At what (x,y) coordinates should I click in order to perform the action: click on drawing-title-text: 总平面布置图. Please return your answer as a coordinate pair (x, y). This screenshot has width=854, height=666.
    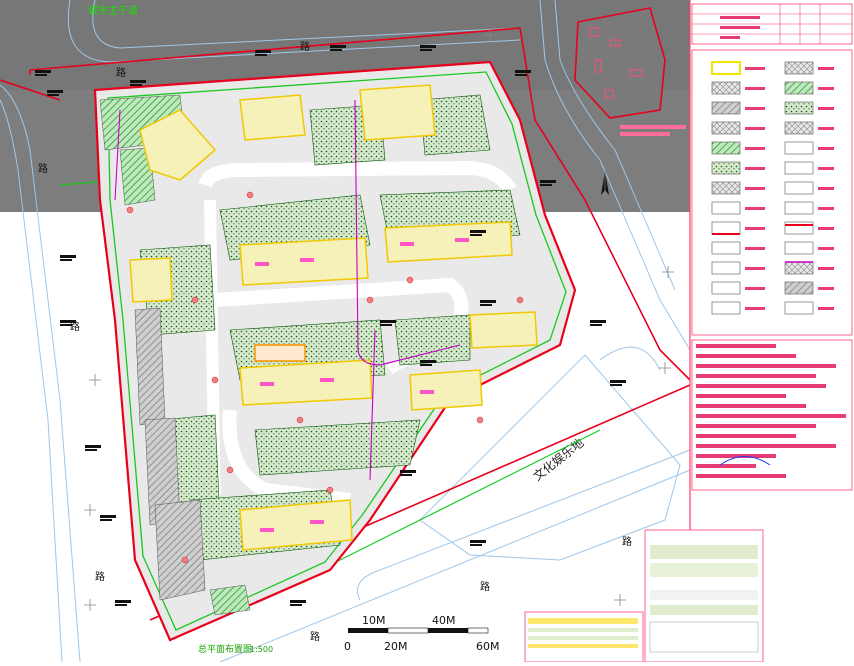
    Looking at the image, I should click on (225, 649).